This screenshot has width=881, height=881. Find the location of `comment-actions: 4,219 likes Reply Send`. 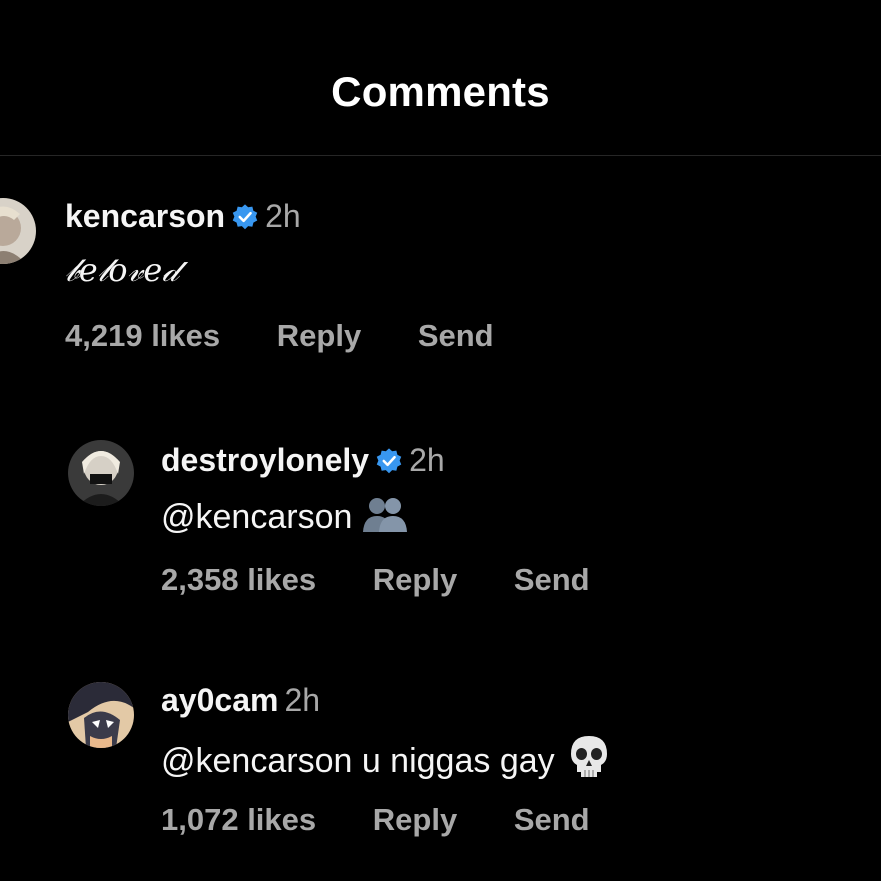

comment-actions: 4,219 likes Reply Send is located at coordinates (279, 336).